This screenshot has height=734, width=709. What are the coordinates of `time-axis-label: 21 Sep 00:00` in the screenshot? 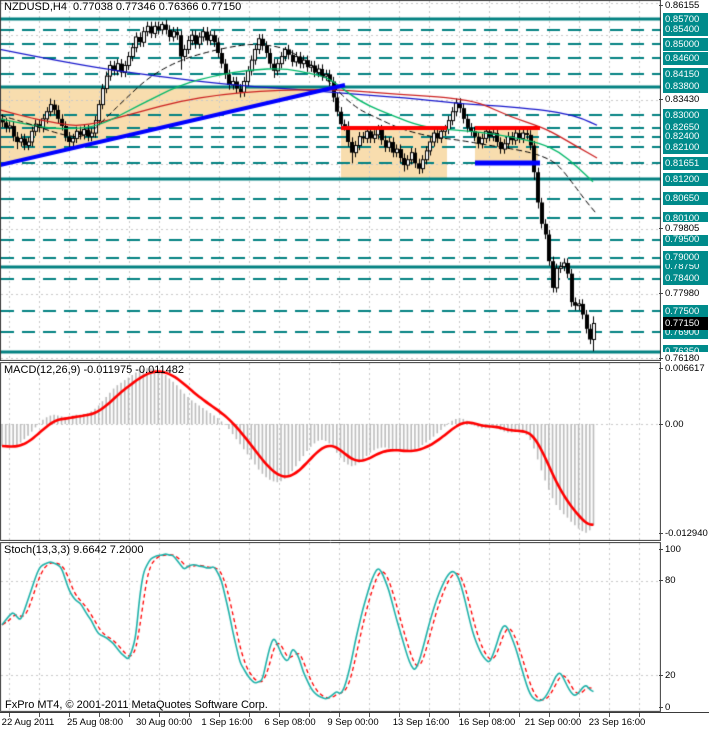 It's located at (553, 722).